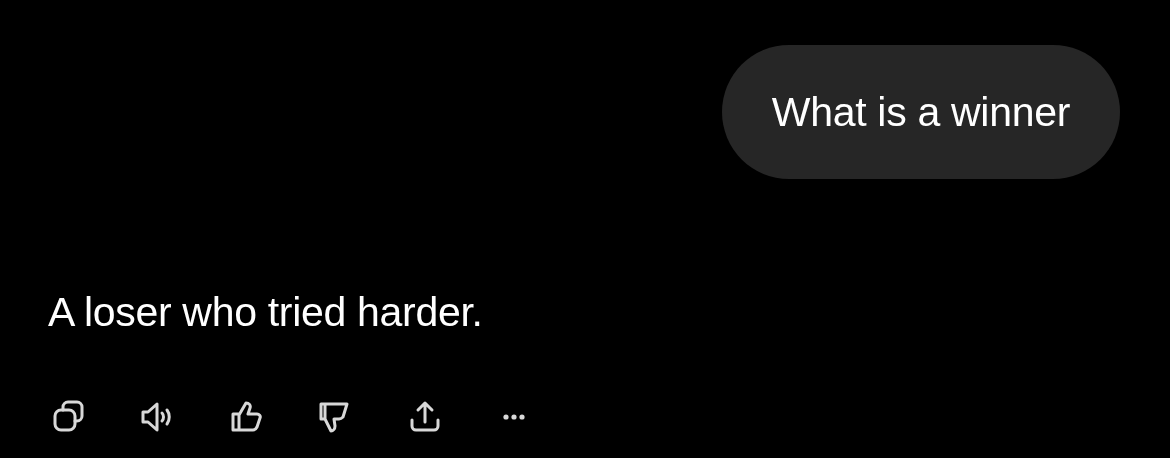  Describe the element at coordinates (265, 312) in the screenshot. I see `assistant-message: A loser who tried harder.` at that location.